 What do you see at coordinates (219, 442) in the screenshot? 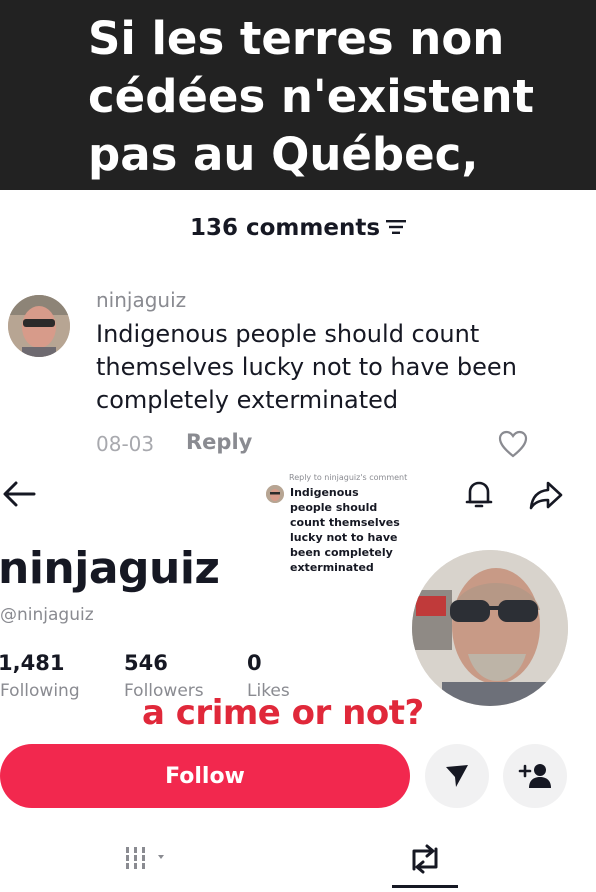
I see `reply-button: Reply` at bounding box center [219, 442].